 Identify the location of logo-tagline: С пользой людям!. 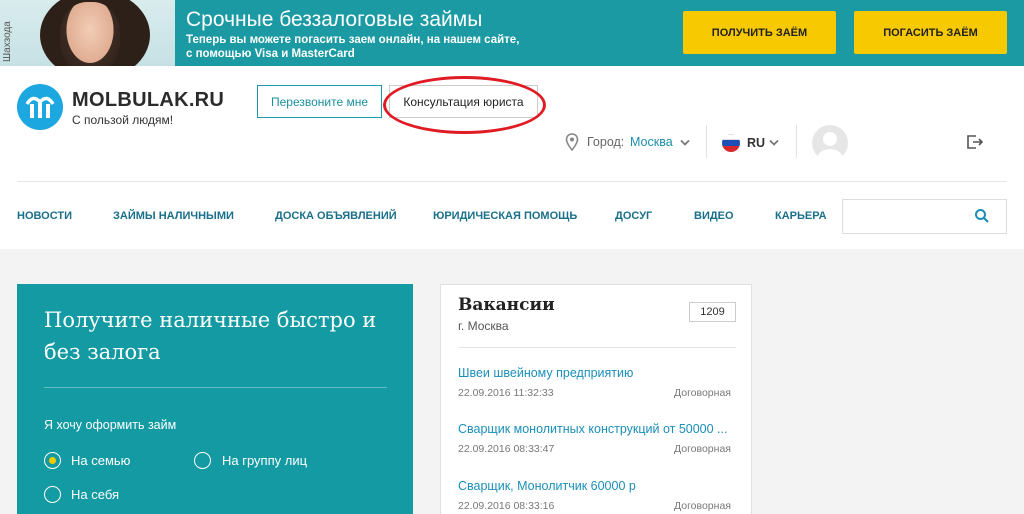
(123, 120).